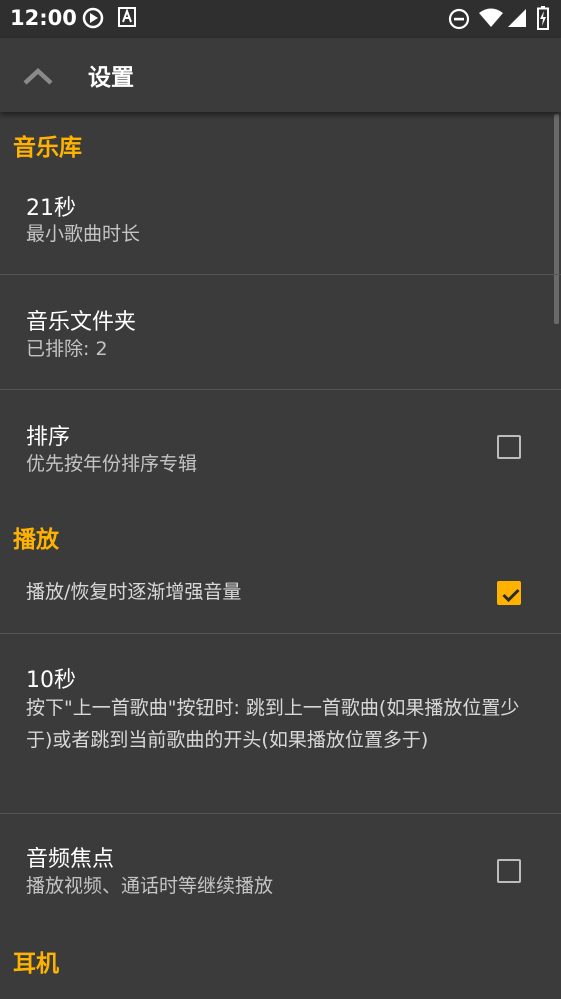  Describe the element at coordinates (36, 964) in the screenshot. I see `section-header-headphones: 耳机` at that location.